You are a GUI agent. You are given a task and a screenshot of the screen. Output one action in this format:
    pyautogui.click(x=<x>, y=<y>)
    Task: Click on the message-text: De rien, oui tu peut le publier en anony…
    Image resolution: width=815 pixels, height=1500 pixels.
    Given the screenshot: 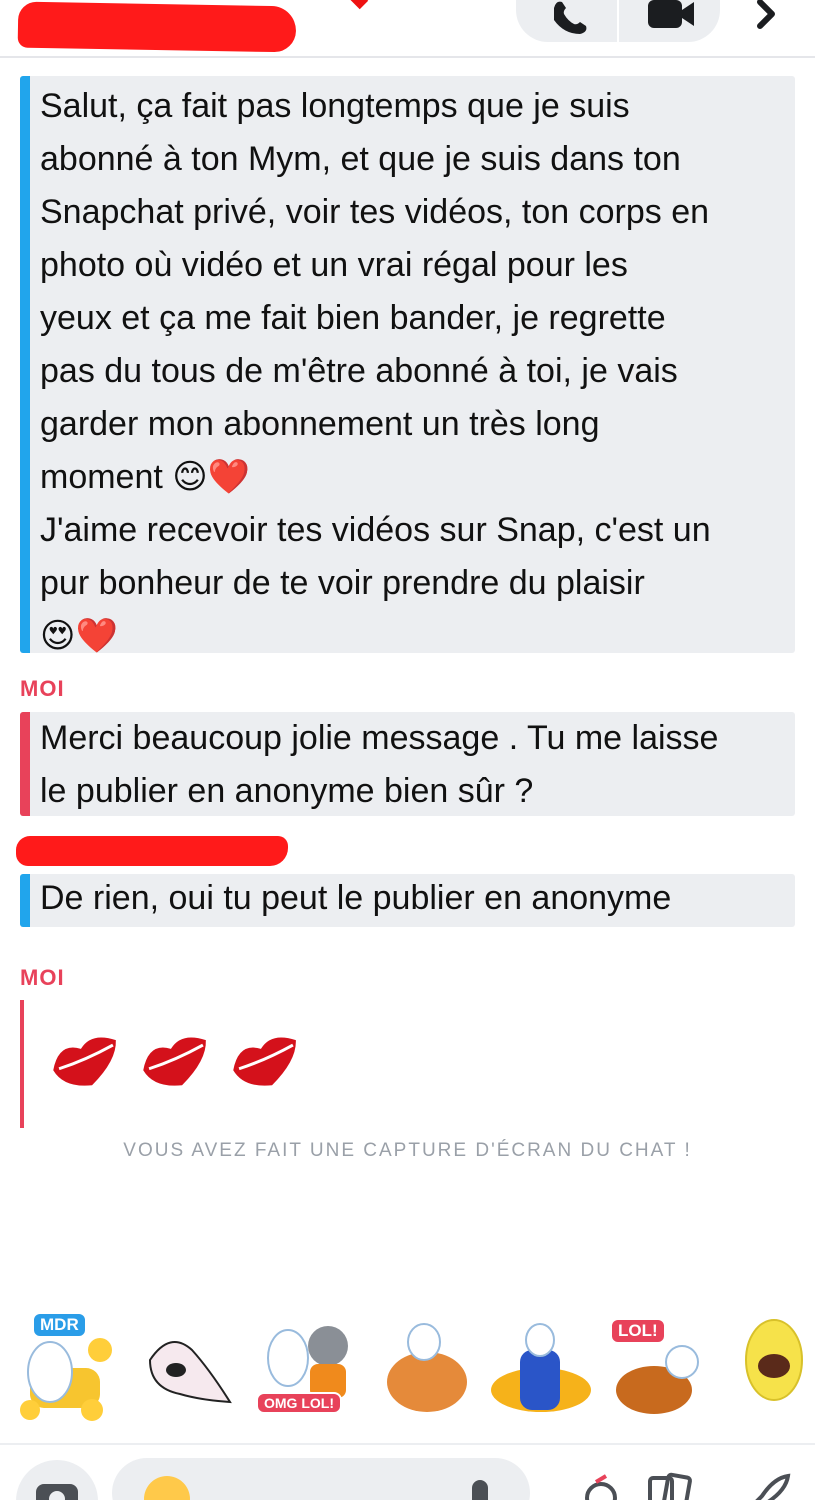 What is the action you would take?
    pyautogui.click(x=356, y=898)
    